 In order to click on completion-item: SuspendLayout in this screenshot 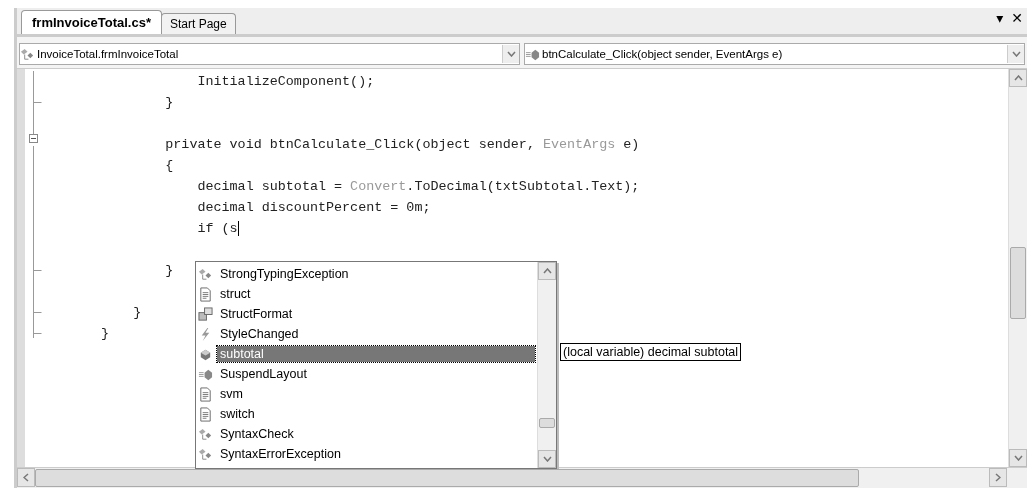, I will do `click(376, 374)`.